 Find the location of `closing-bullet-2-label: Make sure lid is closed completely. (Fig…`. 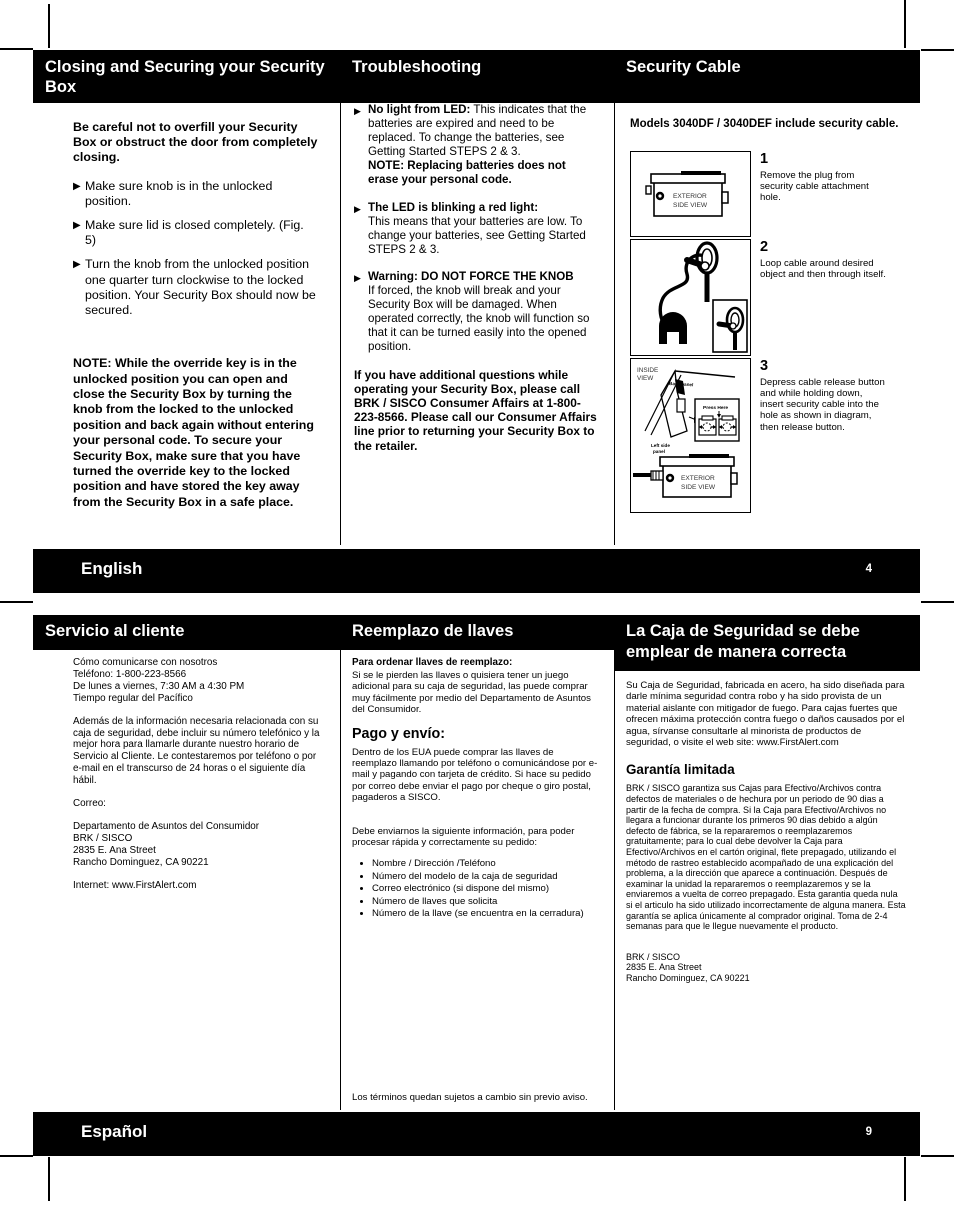

closing-bullet-2-label: Make sure lid is closed completely. (Fig… is located at coordinates (194, 233).